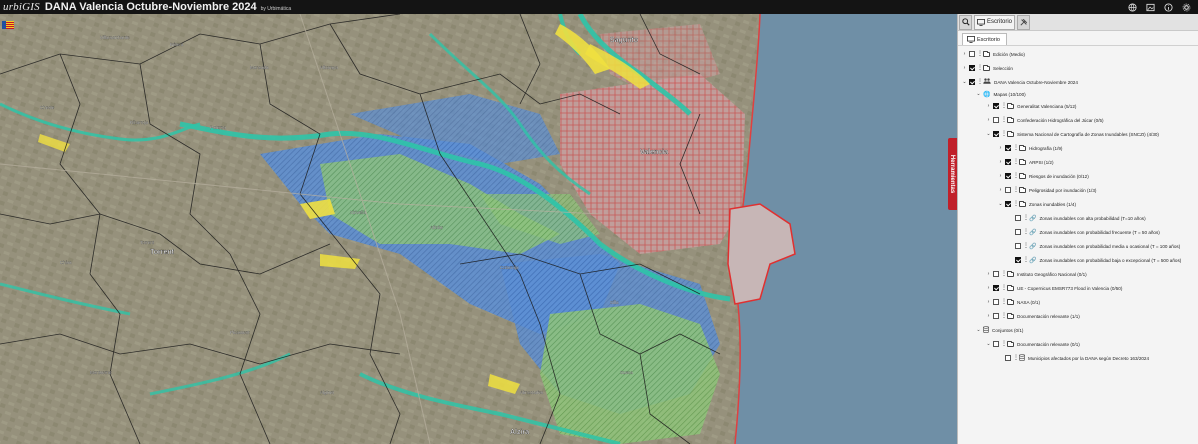  What do you see at coordinates (177, 44) in the screenshot?
I see `svg-text: Bétera` at bounding box center [177, 44].